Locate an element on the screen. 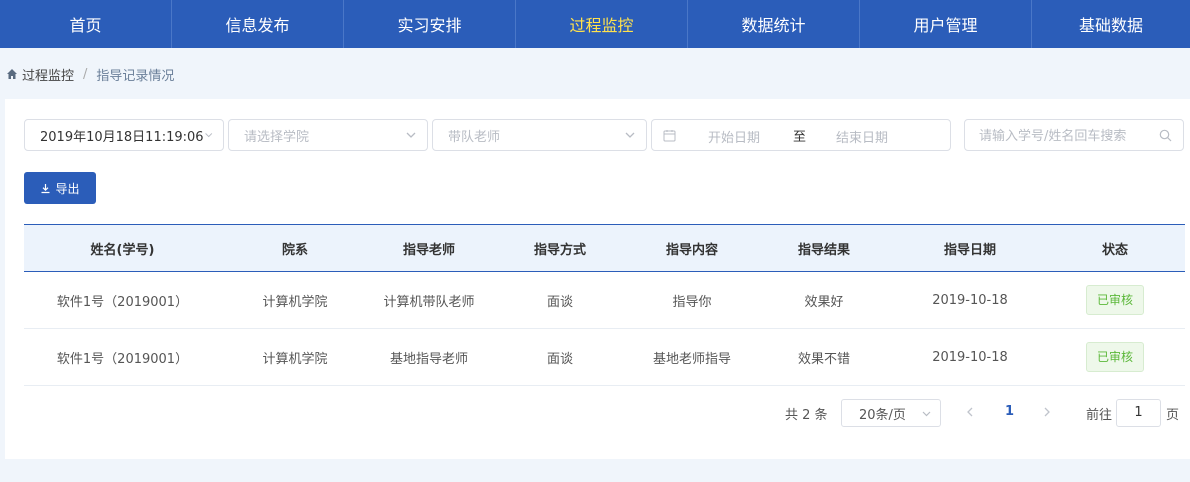 The image size is (1190, 482). cell-content: 基地老师指导 is located at coordinates (691, 359).